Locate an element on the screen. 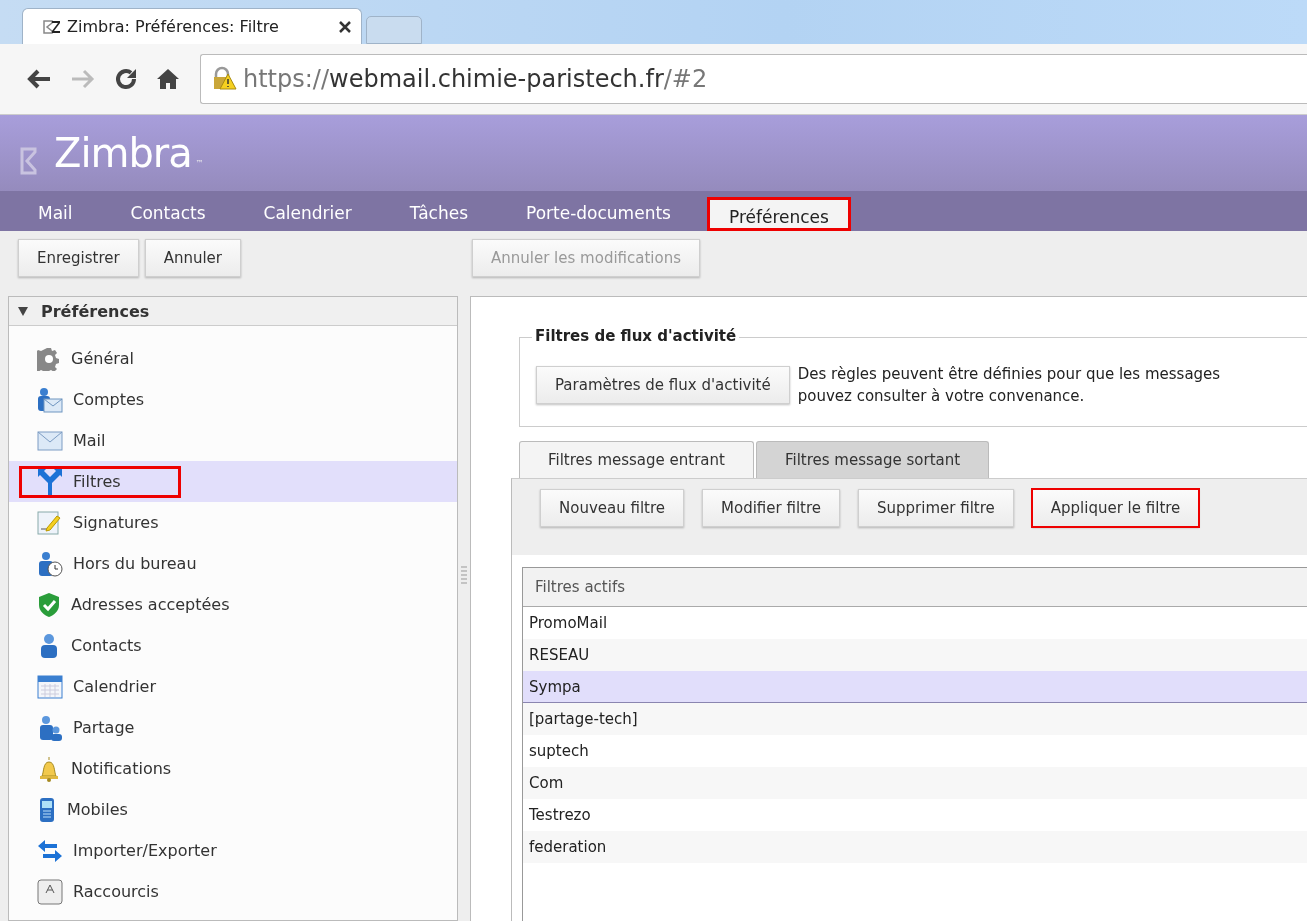  sidebar-item: Raccourcis is located at coordinates (233, 891).